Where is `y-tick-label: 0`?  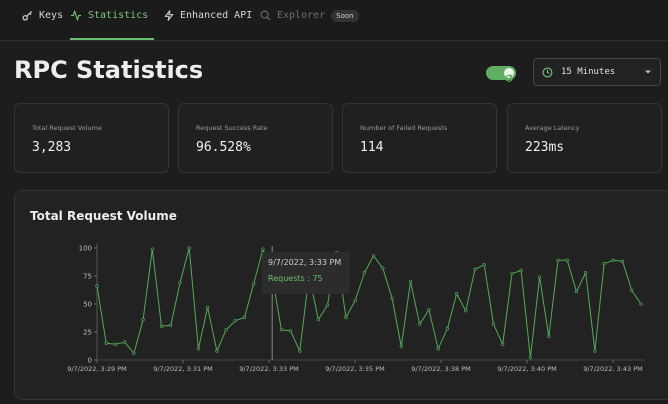 y-tick-label: 0 is located at coordinates (90, 361).